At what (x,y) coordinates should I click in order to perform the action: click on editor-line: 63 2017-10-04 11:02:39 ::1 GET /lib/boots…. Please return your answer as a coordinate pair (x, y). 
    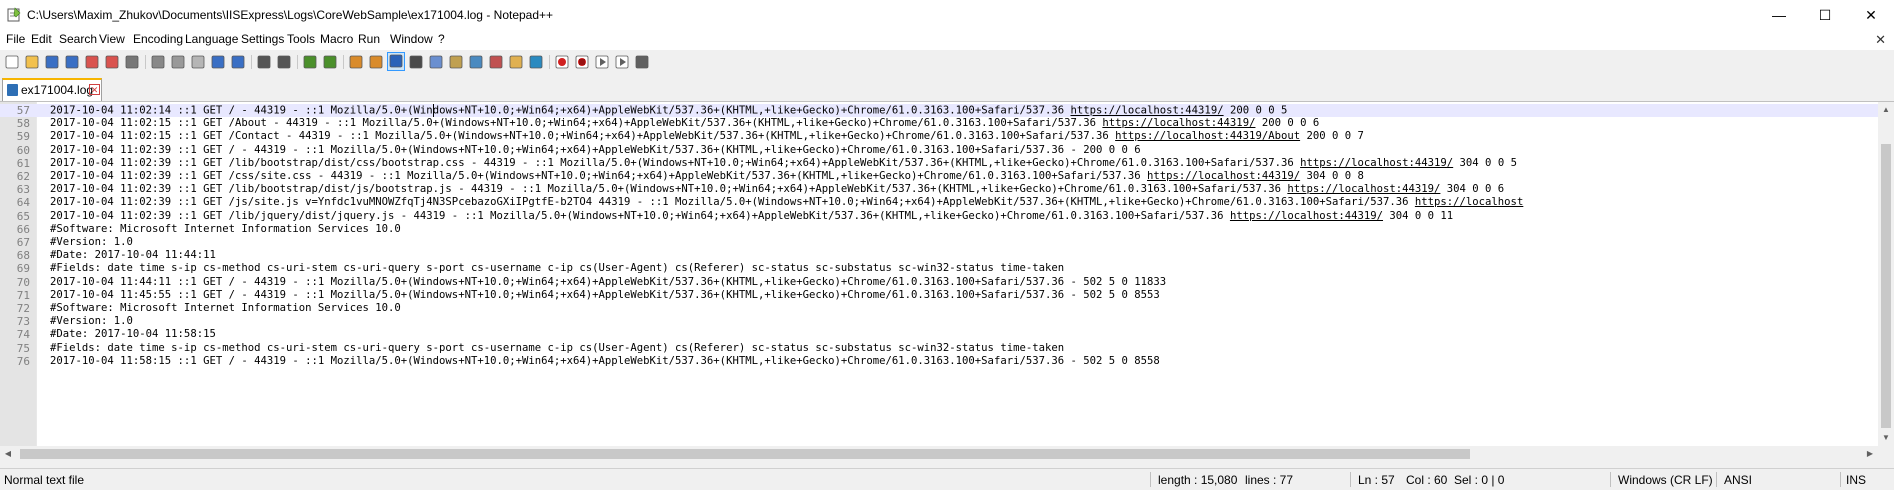
    Looking at the image, I should click on (939, 189).